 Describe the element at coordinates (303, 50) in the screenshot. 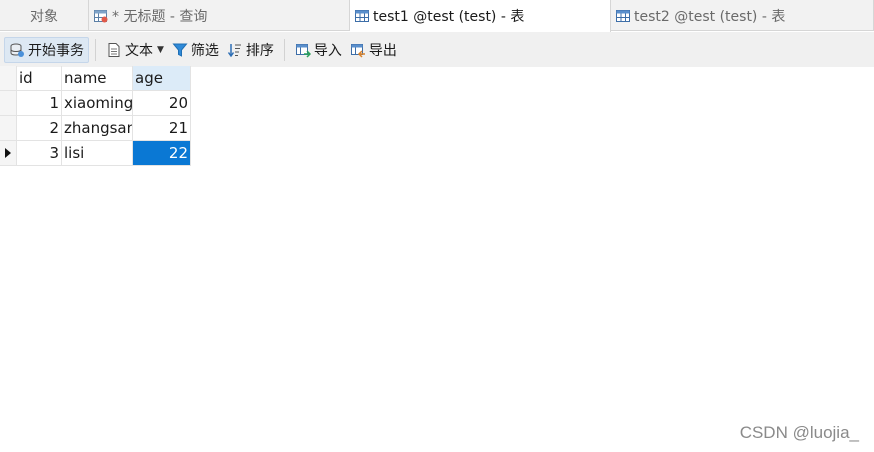

I see `import-icon` at that location.